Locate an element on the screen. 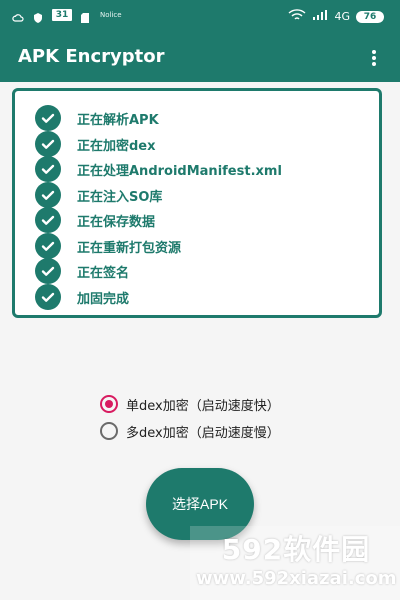  more-vert-icon is located at coordinates (374, 58).